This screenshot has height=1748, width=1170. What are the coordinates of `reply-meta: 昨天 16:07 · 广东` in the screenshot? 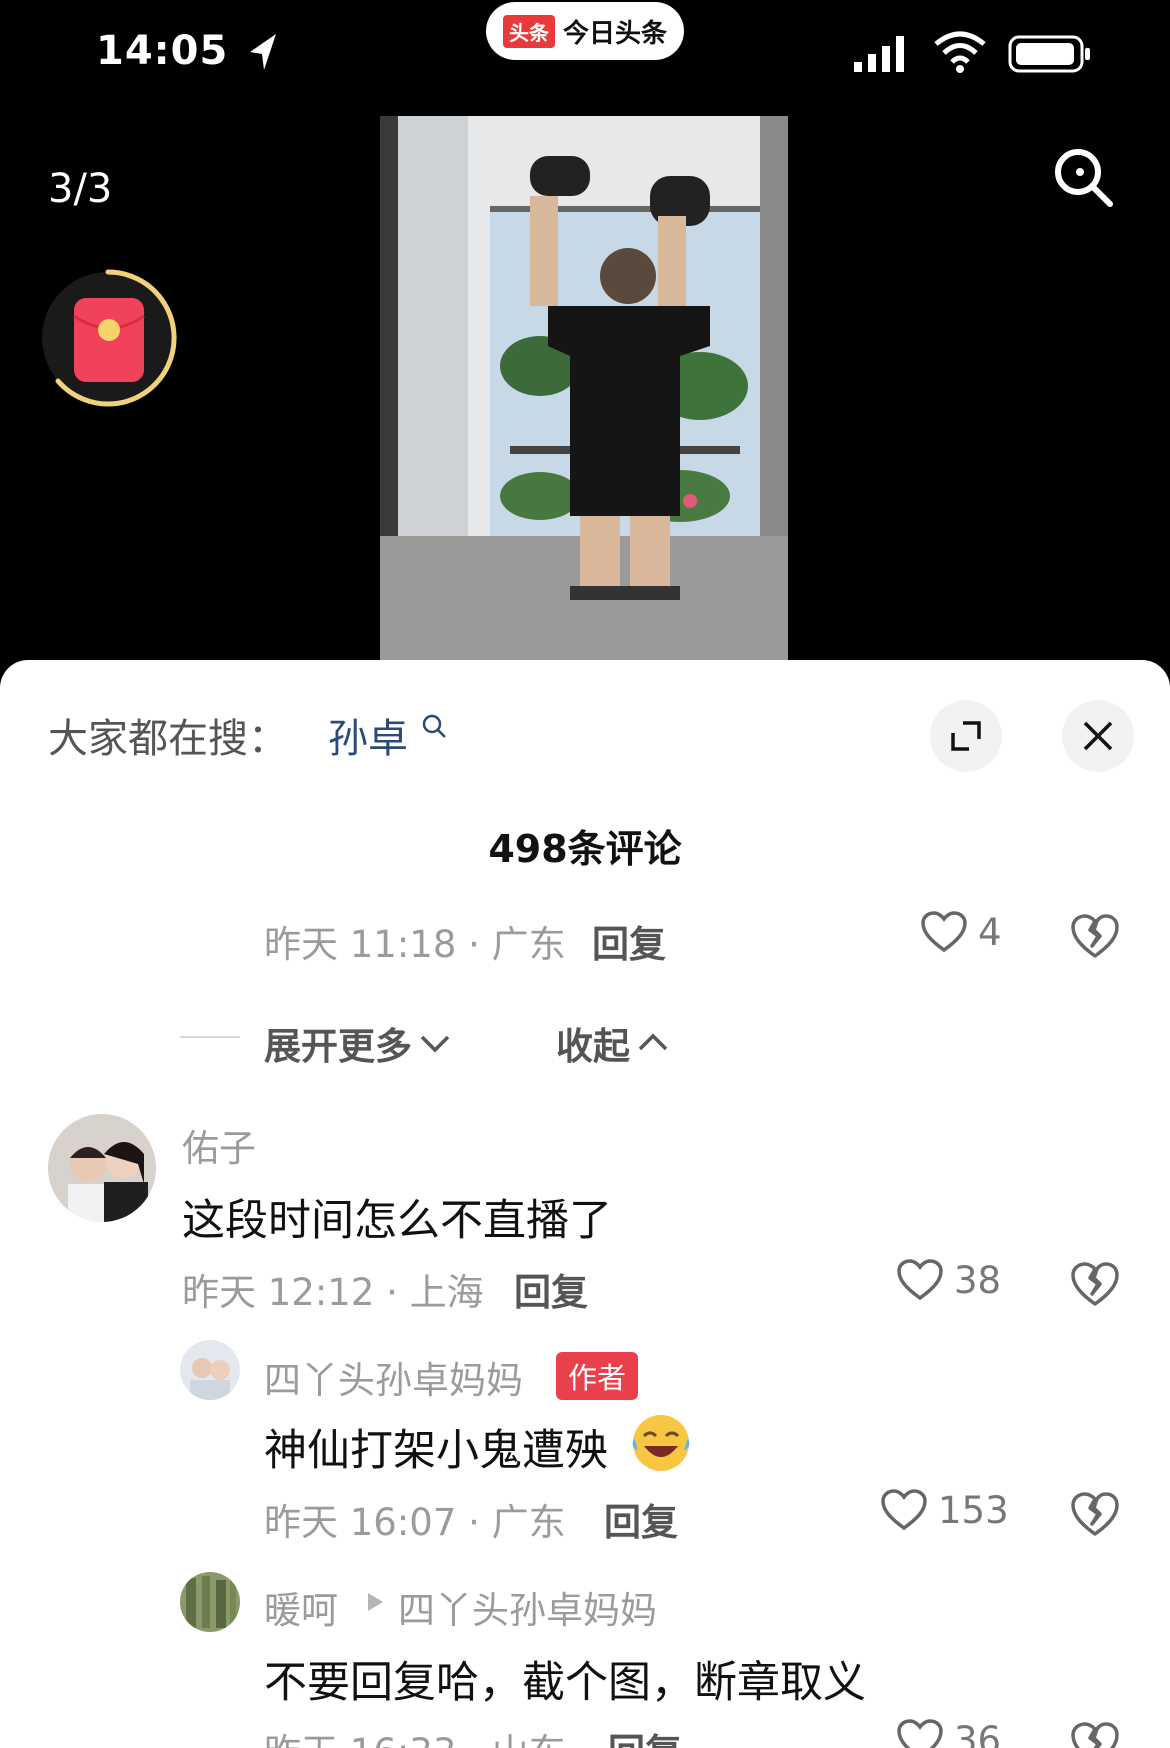 It's located at (415, 1522).